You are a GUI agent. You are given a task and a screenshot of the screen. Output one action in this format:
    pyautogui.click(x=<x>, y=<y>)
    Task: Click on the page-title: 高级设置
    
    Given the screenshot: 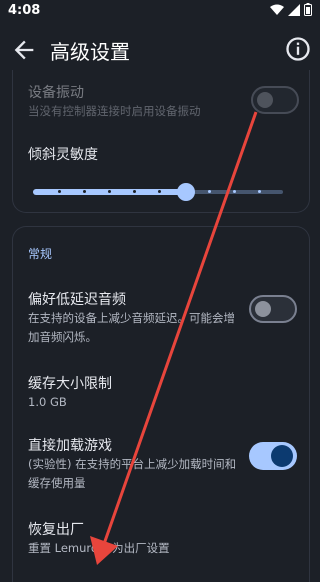 What is the action you would take?
    pyautogui.click(x=90, y=52)
    